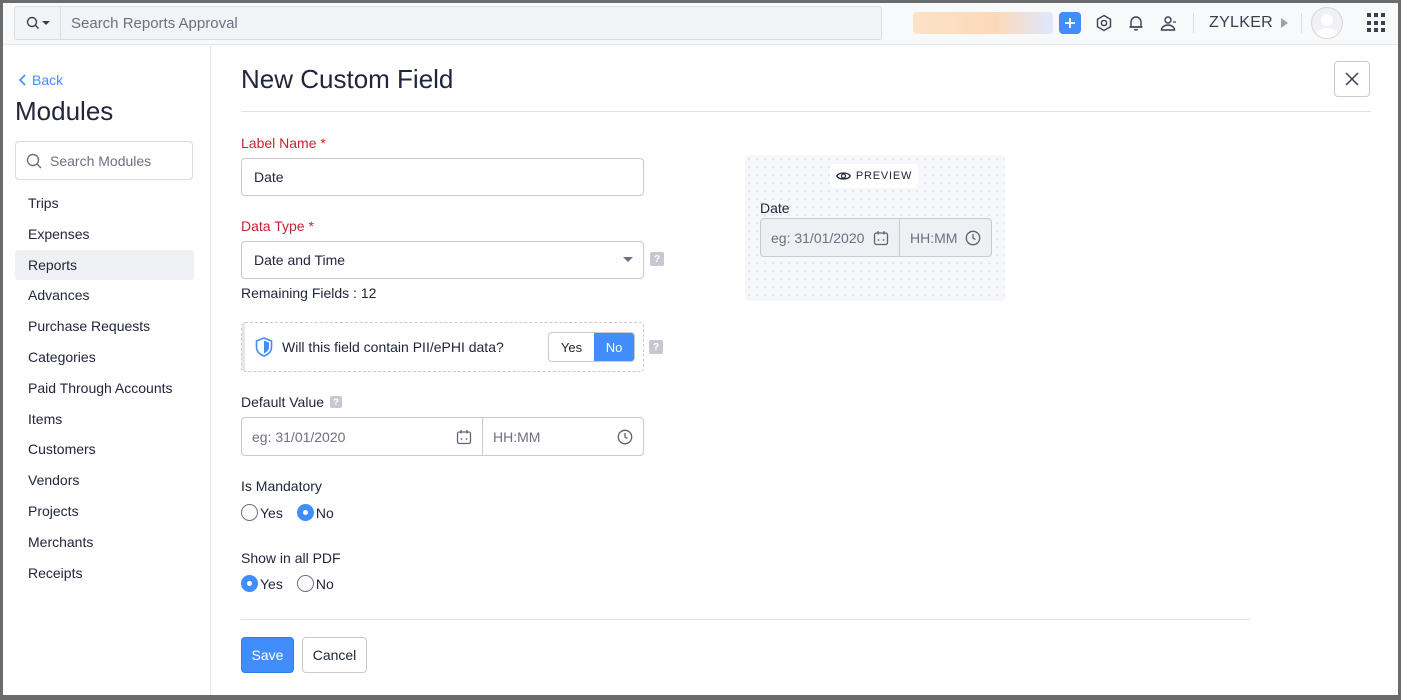 The image size is (1401, 700). What do you see at coordinates (104, 419) in the screenshot?
I see `sidebar-item-items: Items` at bounding box center [104, 419].